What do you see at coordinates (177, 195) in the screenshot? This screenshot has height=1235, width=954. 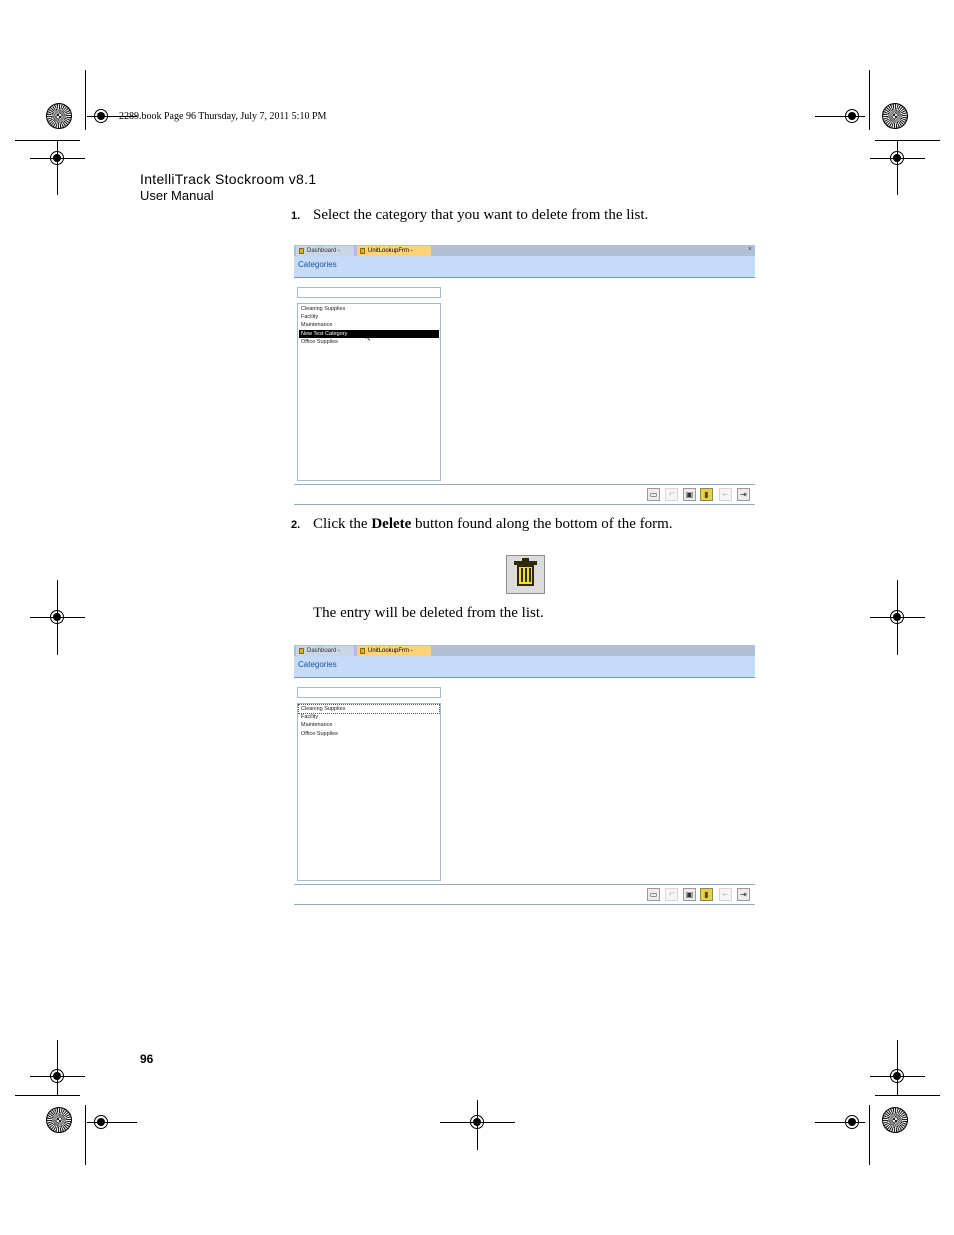 I see `header-subtitle: User Manual` at bounding box center [177, 195].